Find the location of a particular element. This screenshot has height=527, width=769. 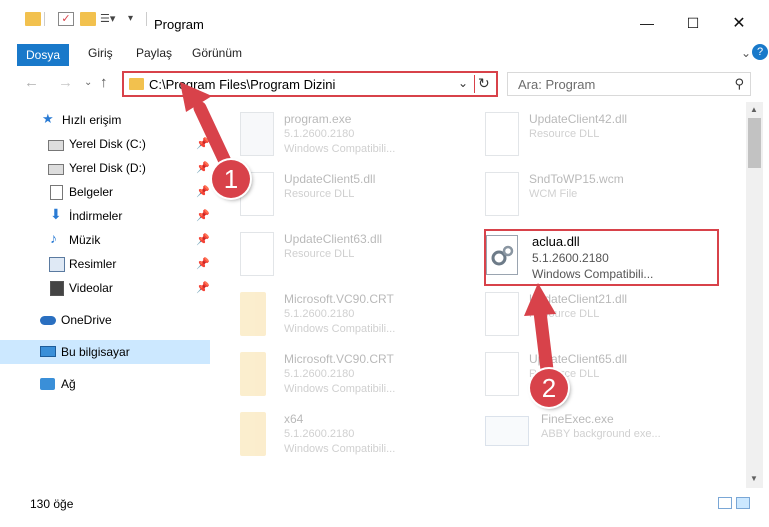

details-view-icon is located at coordinates (725, 503).